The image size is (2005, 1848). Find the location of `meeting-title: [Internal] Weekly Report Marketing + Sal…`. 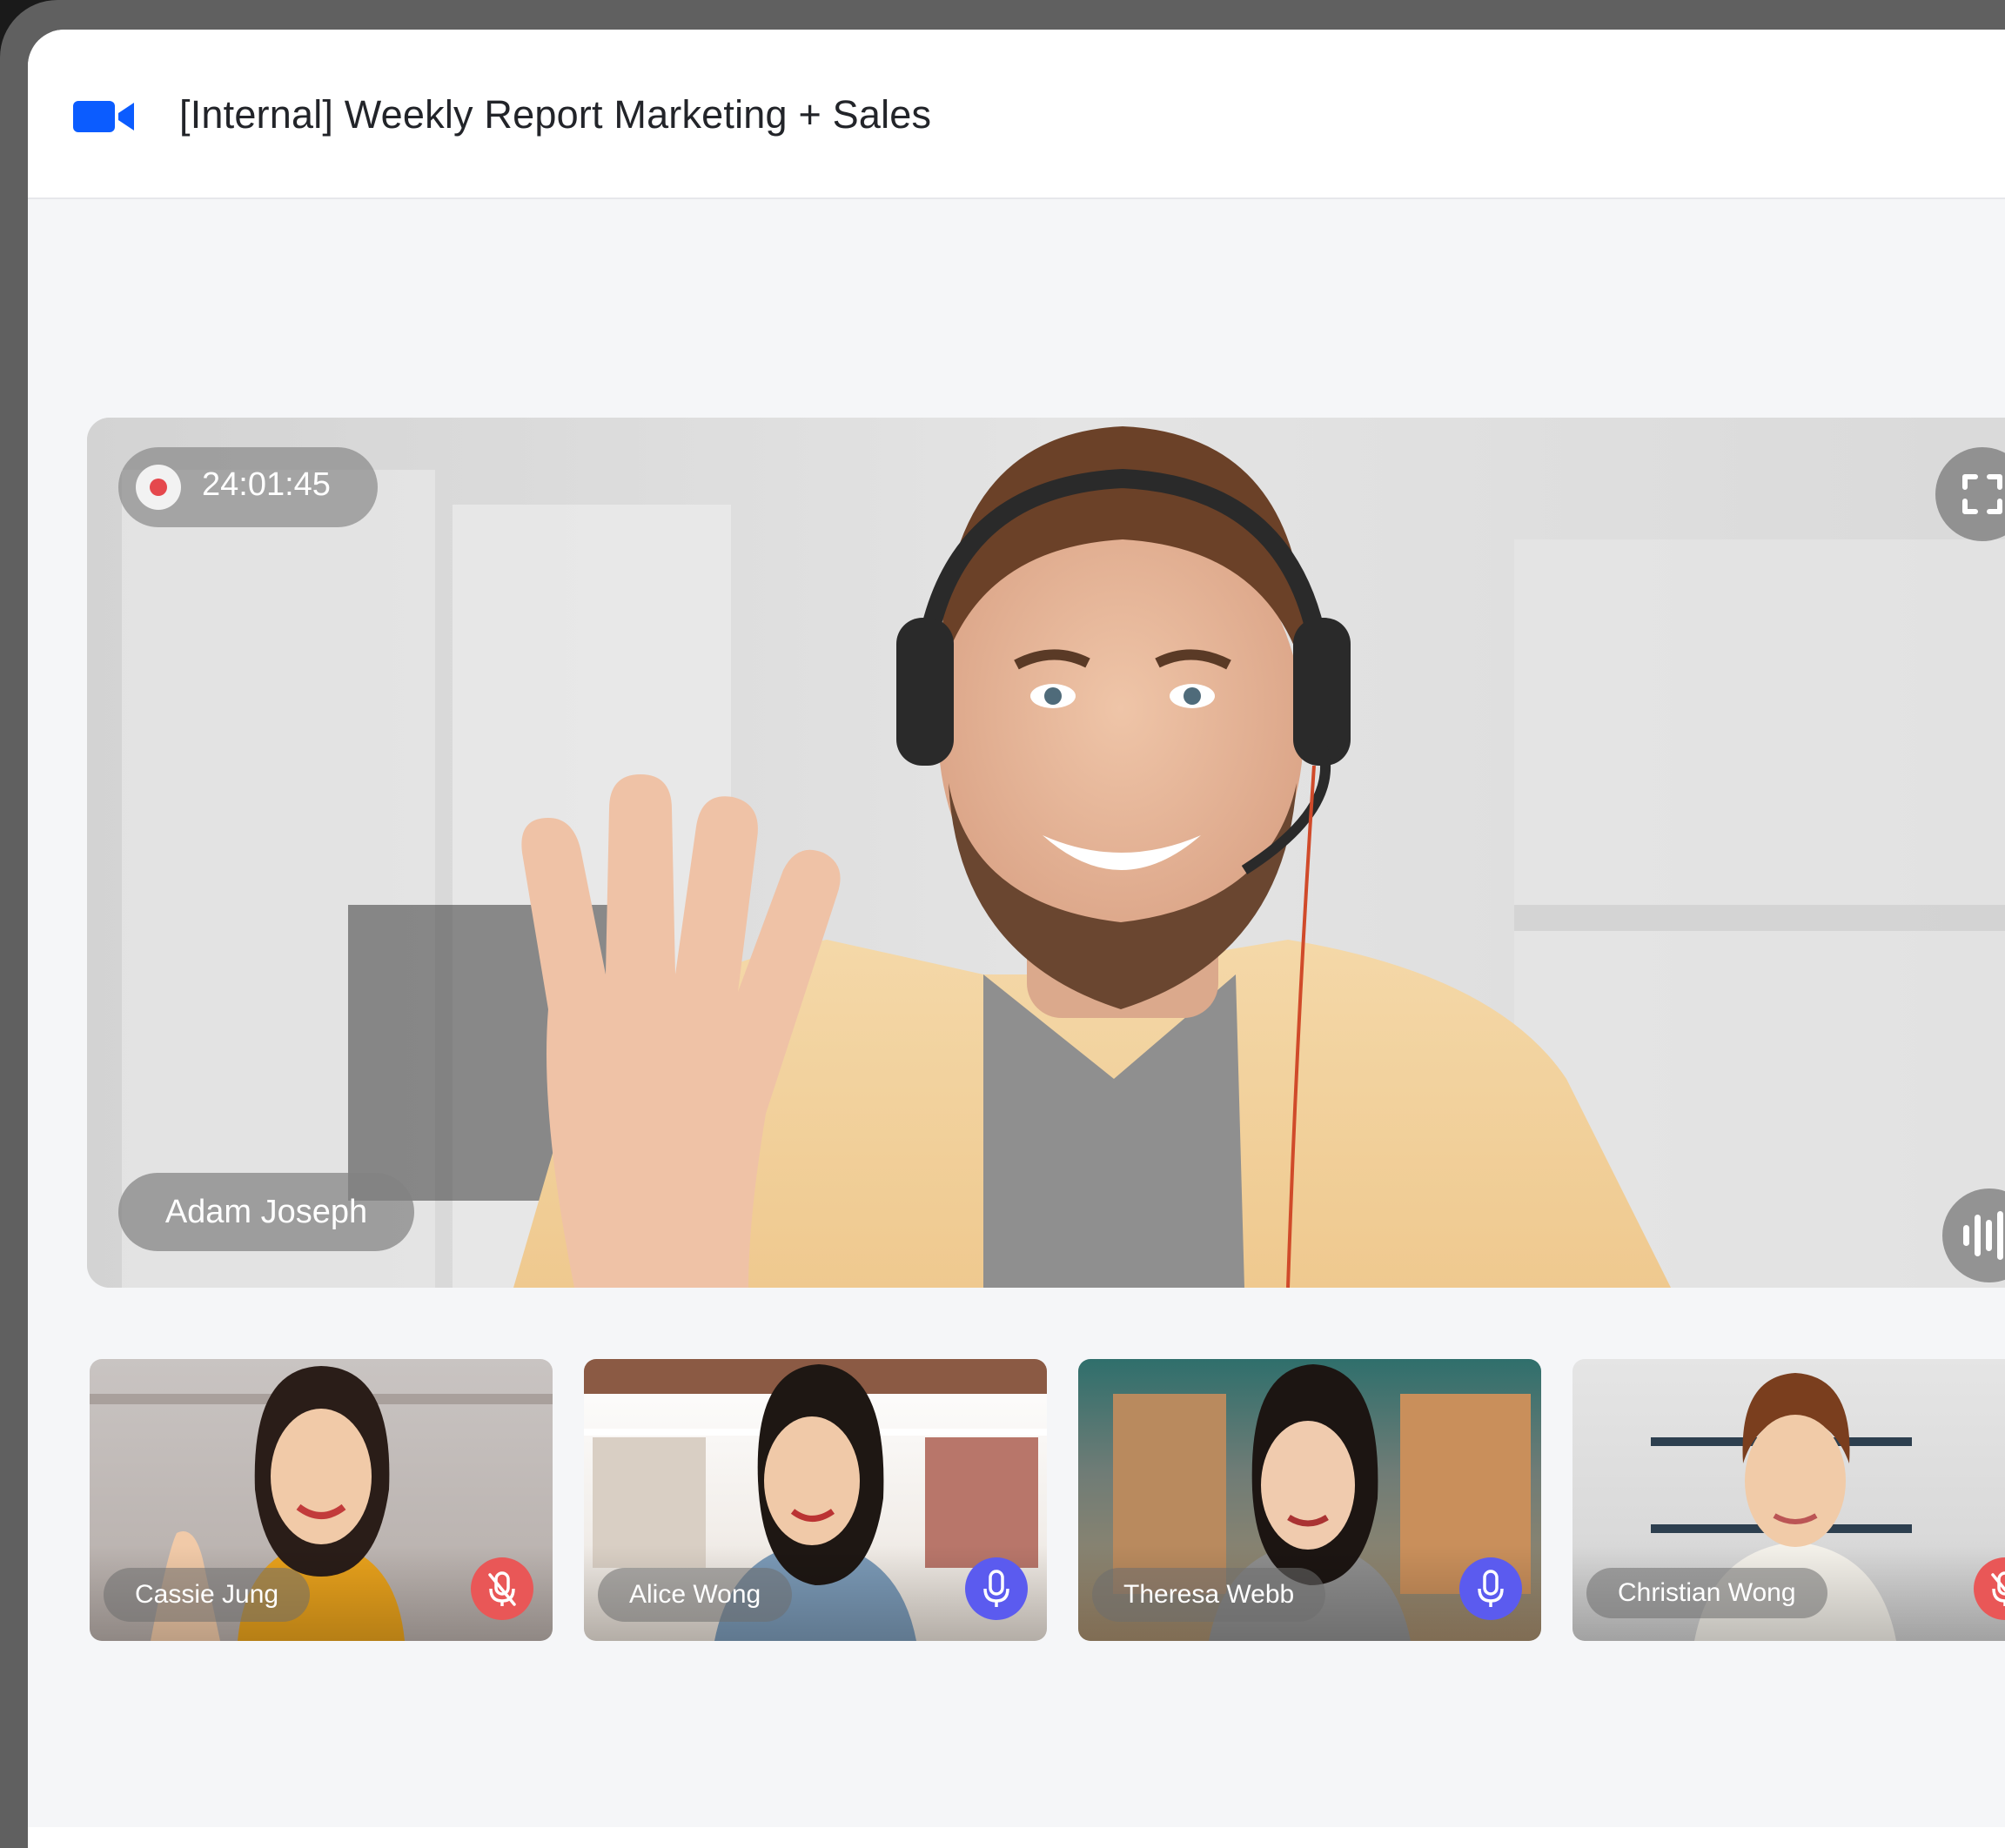

meeting-title: [Internal] Weekly Report Marketing + Sal… is located at coordinates (555, 114).